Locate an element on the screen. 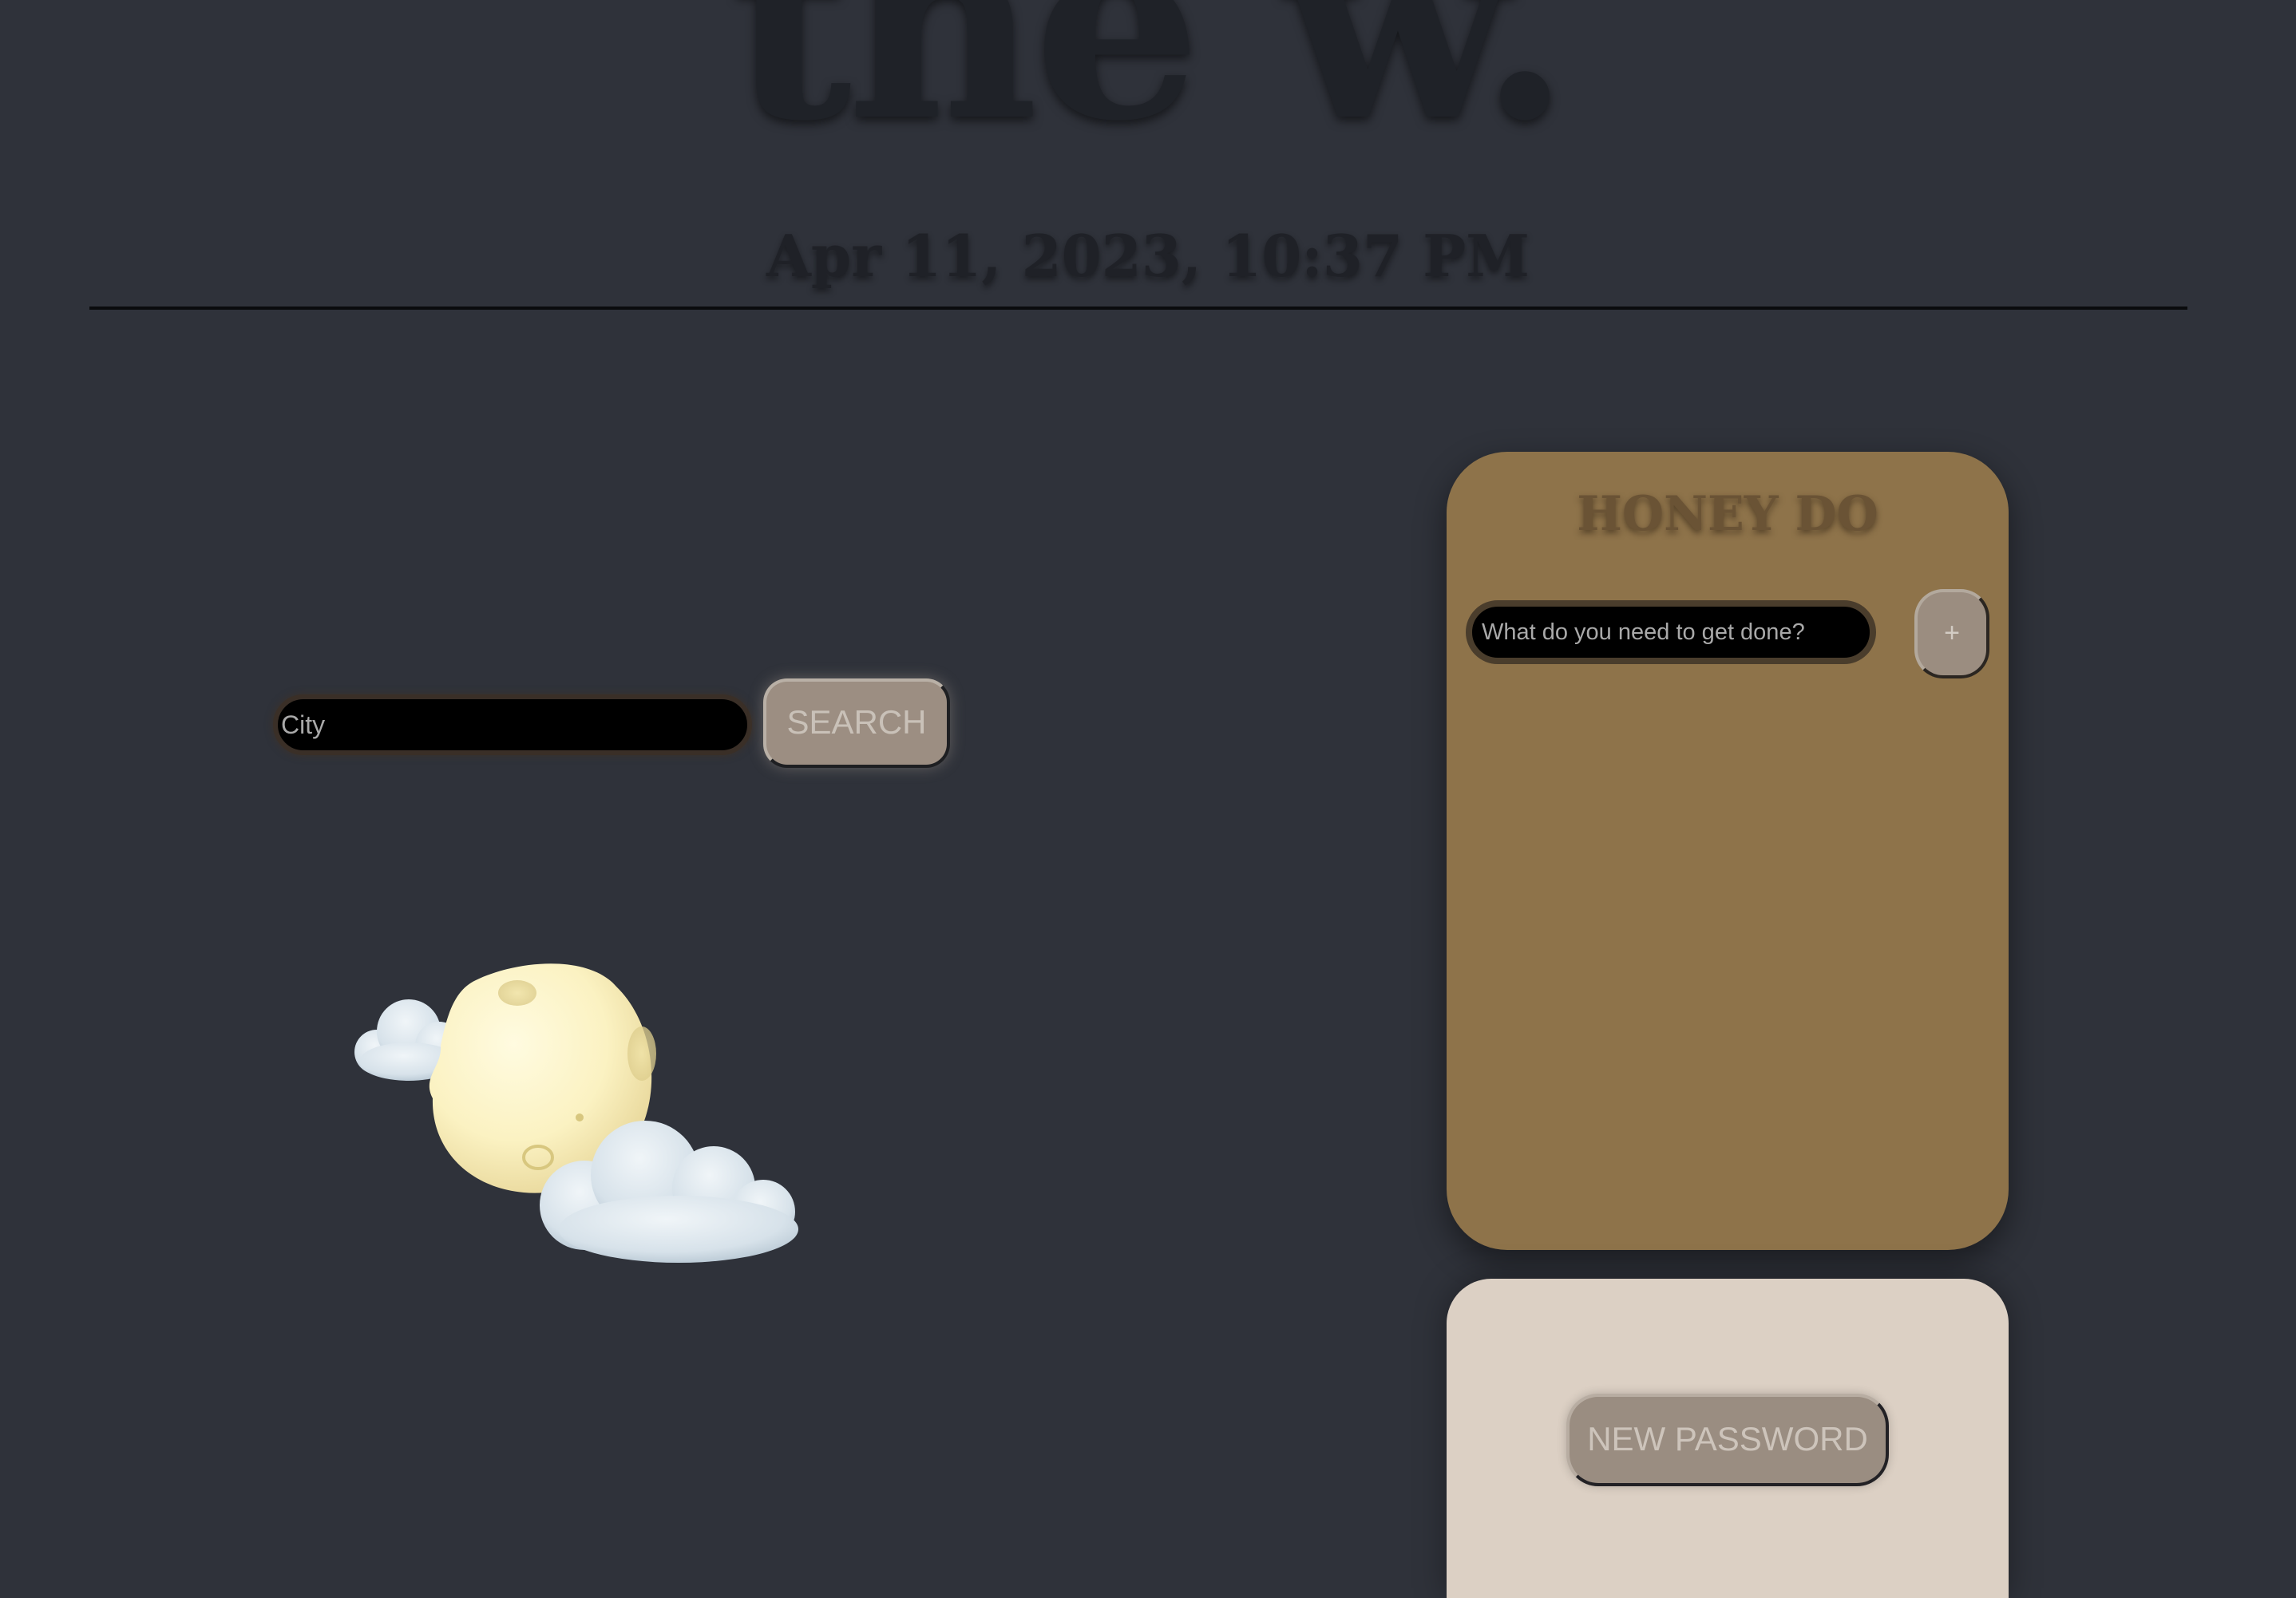 The width and height of the screenshot is (2296, 1598). current-datetime: Apr 11, 2023, 10:37 PM is located at coordinates (1148, 256).